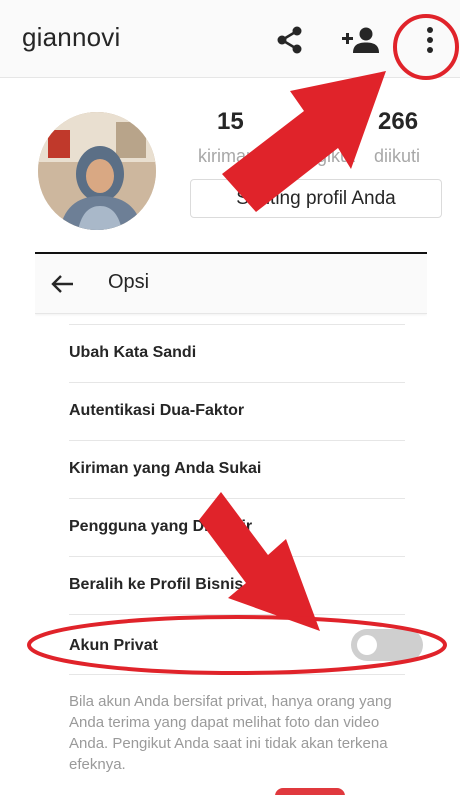 This screenshot has height=795, width=460. I want to click on options-header: Opsi, so click(231, 284).